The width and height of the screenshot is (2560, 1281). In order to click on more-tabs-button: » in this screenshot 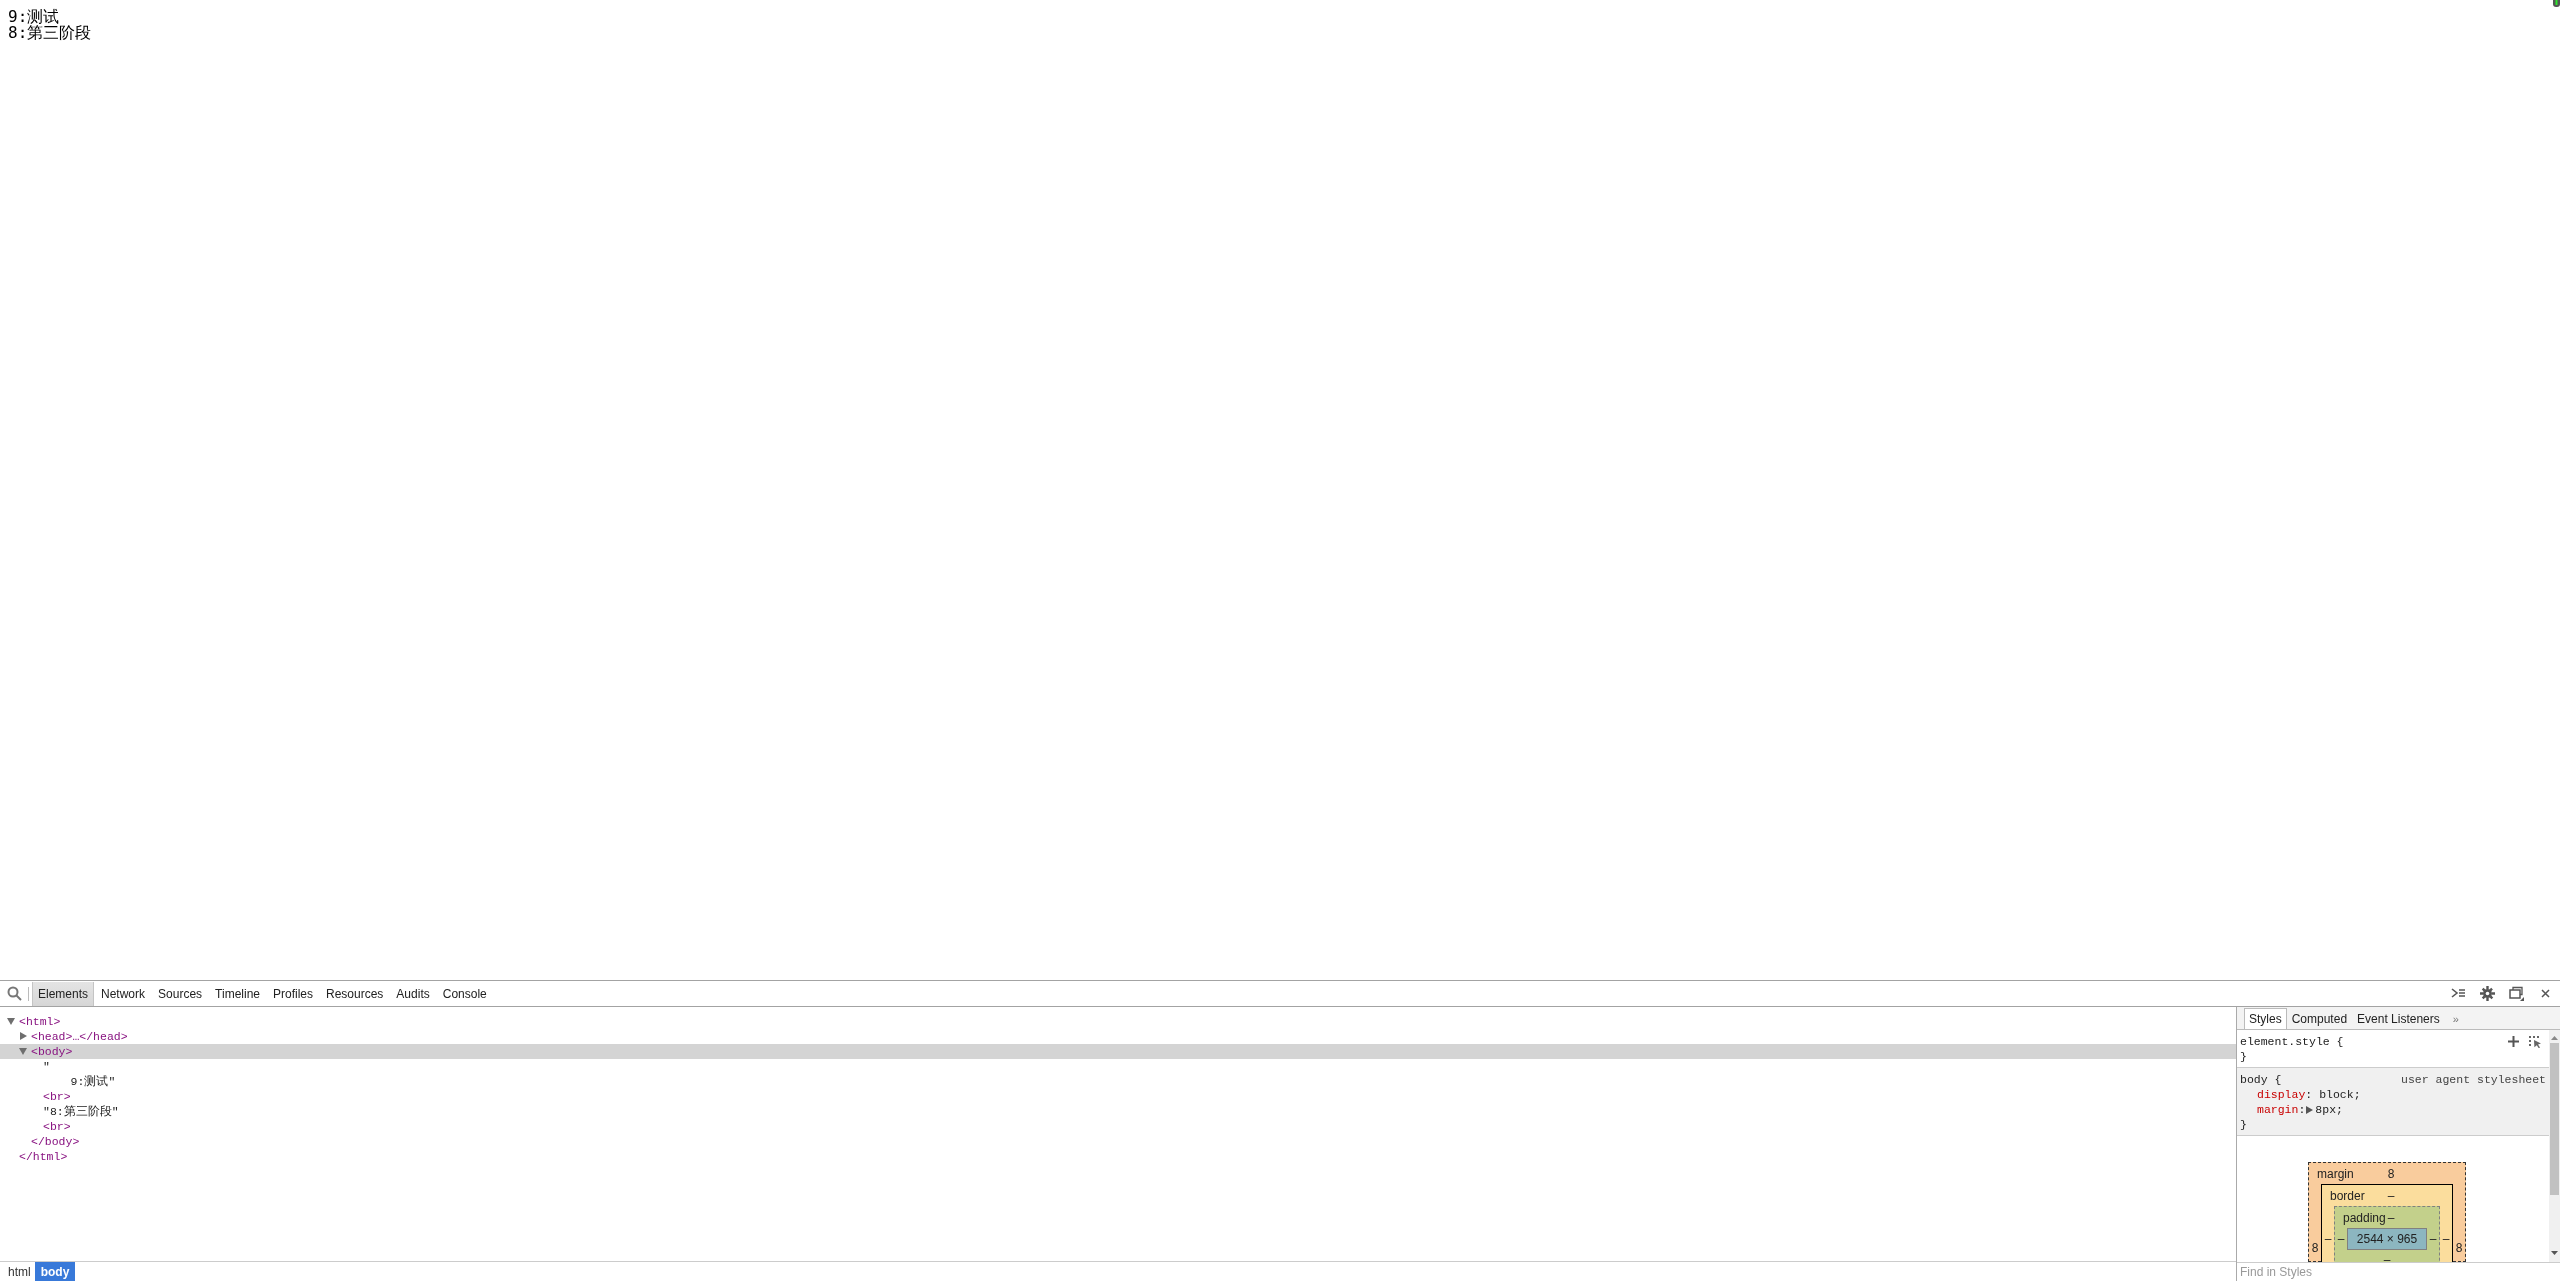, I will do `click(2455, 1019)`.